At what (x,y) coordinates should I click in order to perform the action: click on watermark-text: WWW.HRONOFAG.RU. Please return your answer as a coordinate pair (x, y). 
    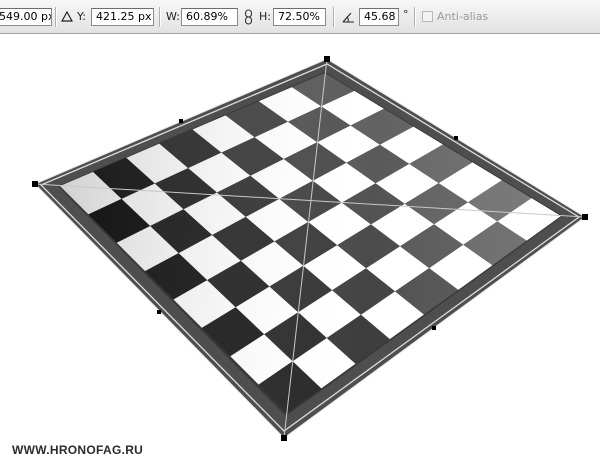
    Looking at the image, I should click on (78, 450).